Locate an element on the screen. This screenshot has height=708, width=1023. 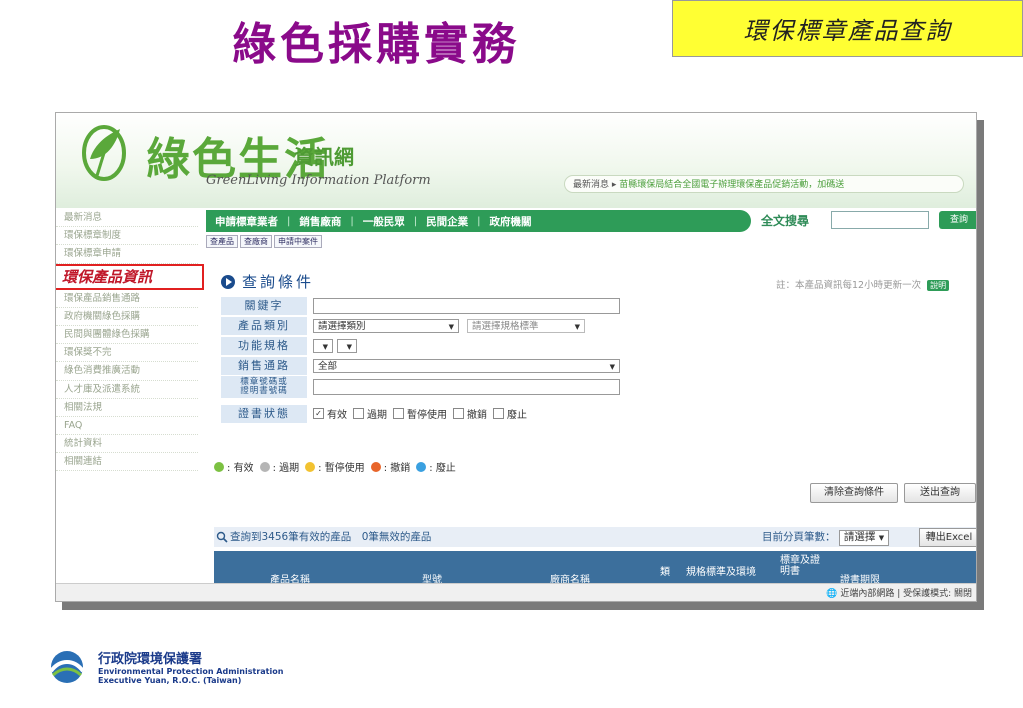
browser-status-bar: 🌐 近端內部網路 | 受保護模式: 關閉 is located at coordinates (516, 592).